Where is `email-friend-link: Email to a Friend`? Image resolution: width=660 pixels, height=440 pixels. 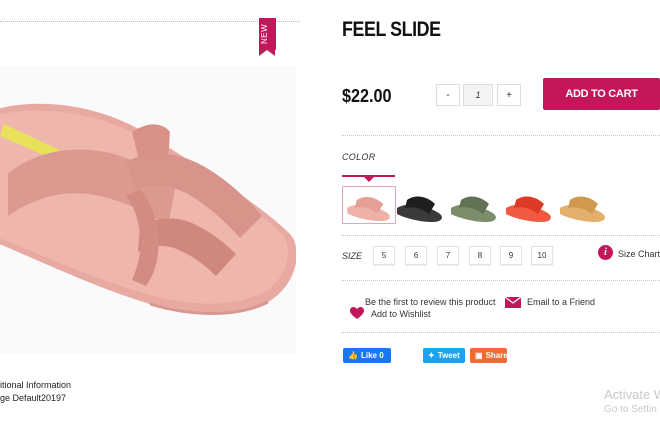 email-friend-link: Email to a Friend is located at coordinates (561, 302).